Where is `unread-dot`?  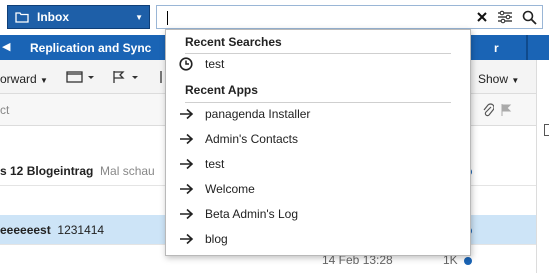
unread-dot is located at coordinates (468, 261).